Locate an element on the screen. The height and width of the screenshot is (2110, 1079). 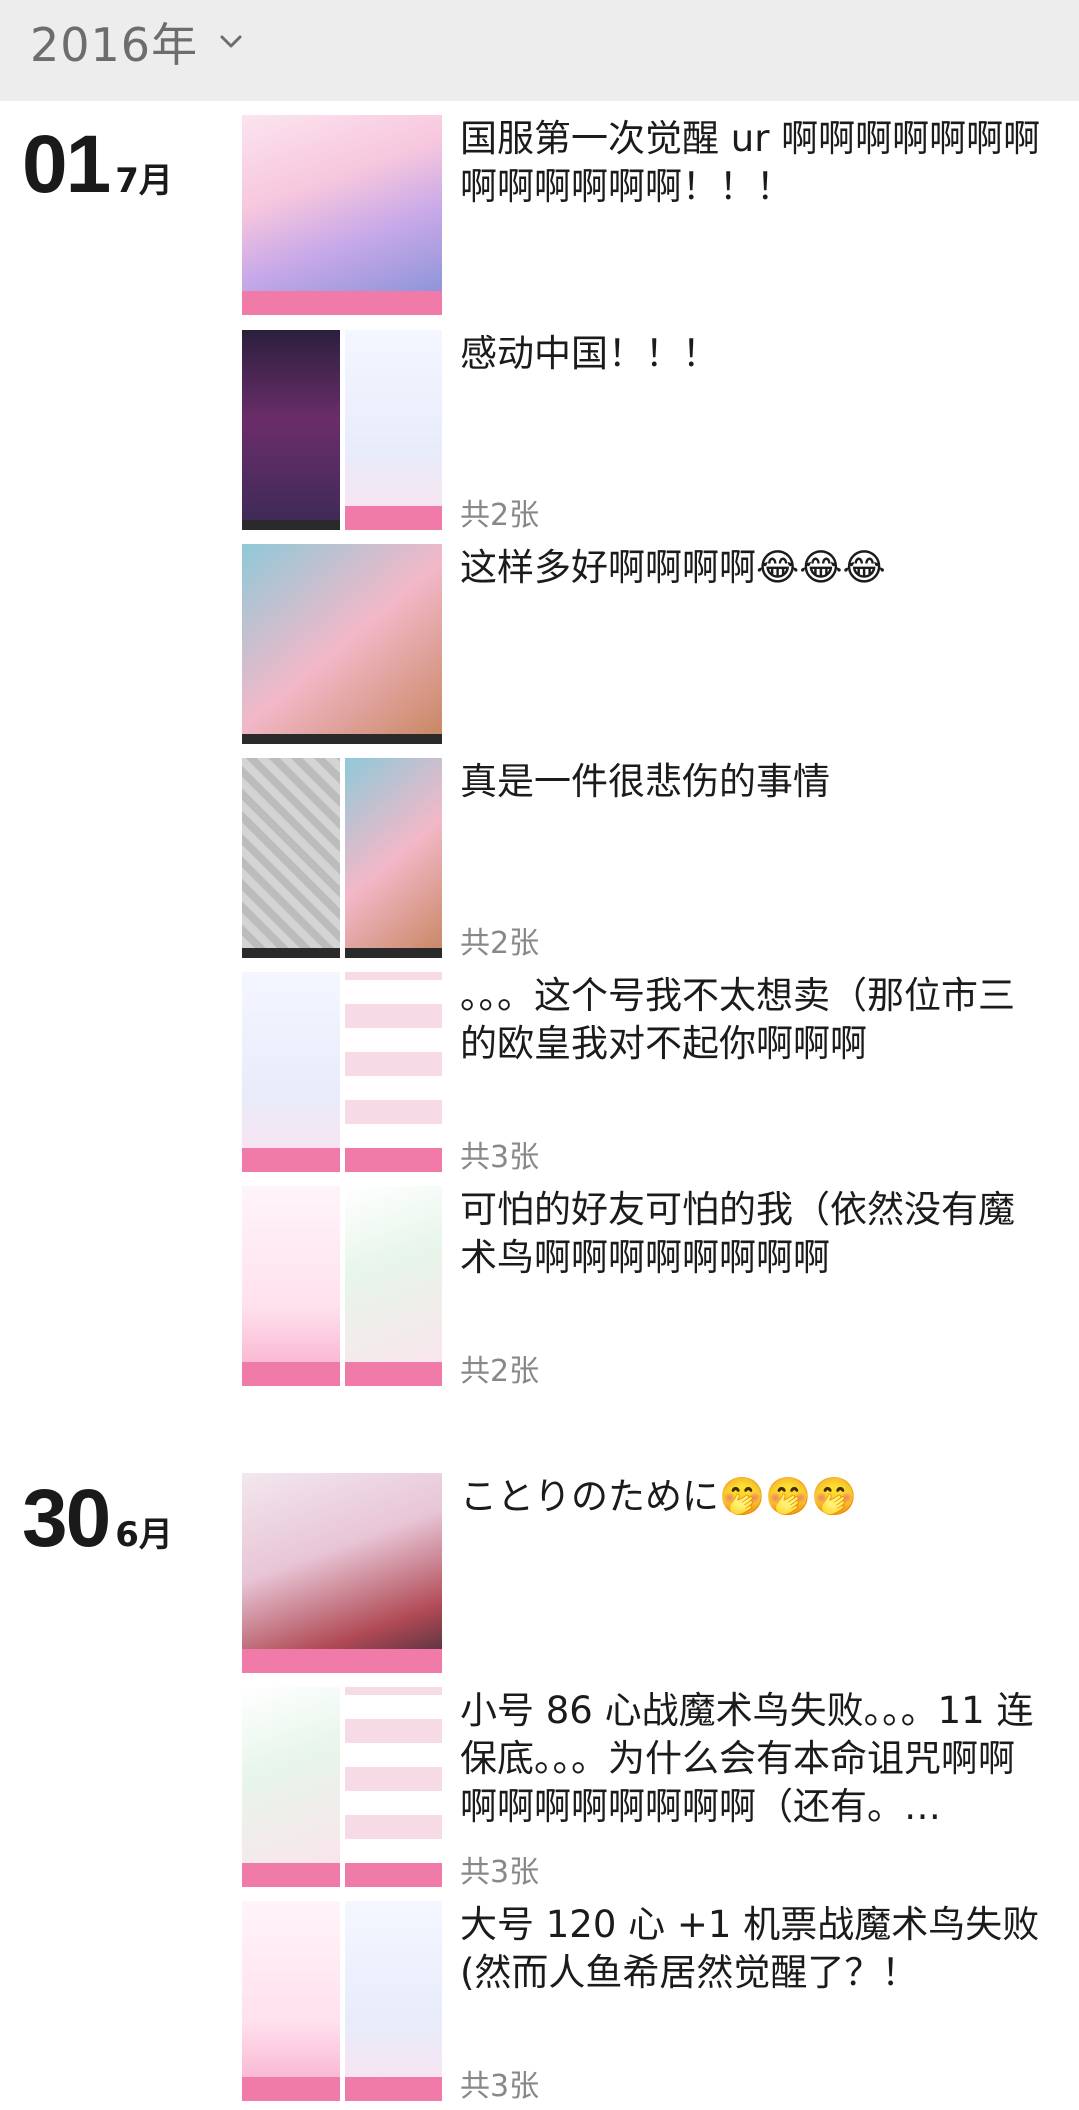
post-item: ことりのために🤭🤭🤭 is located at coordinates (647, 1573).